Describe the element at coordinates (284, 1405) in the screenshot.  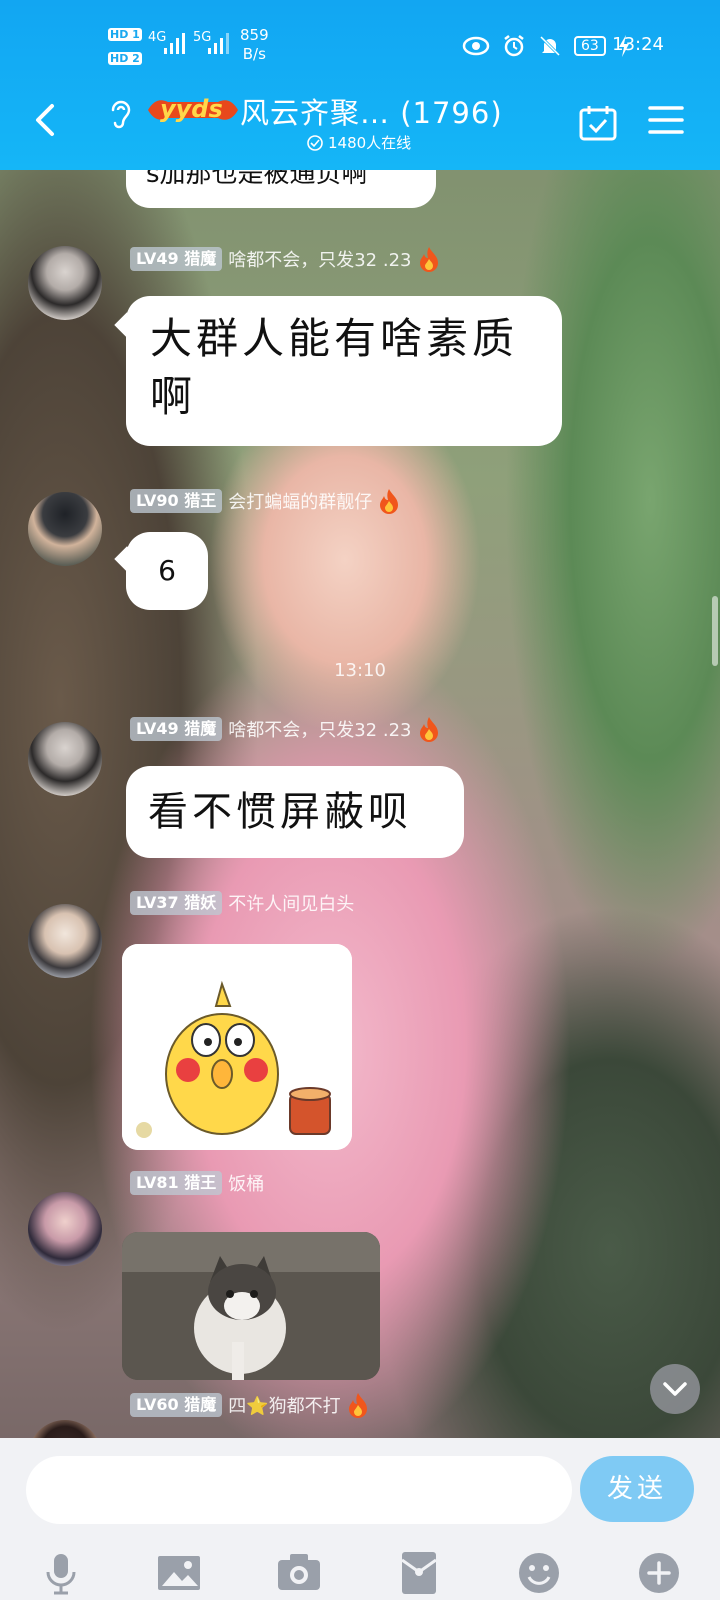
I see `sender-name: 四⭐狗都不打` at that location.